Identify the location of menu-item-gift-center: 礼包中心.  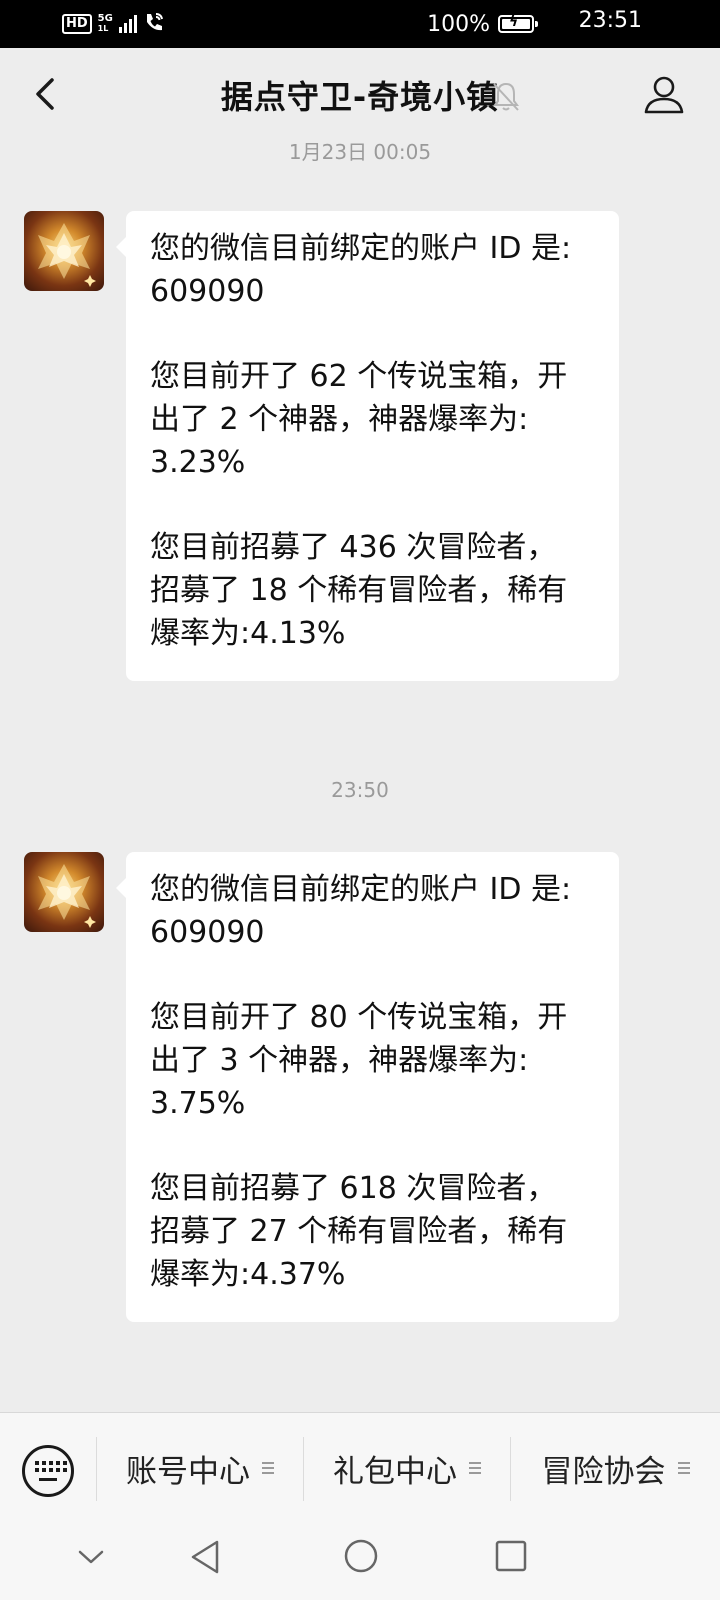
(407, 1468).